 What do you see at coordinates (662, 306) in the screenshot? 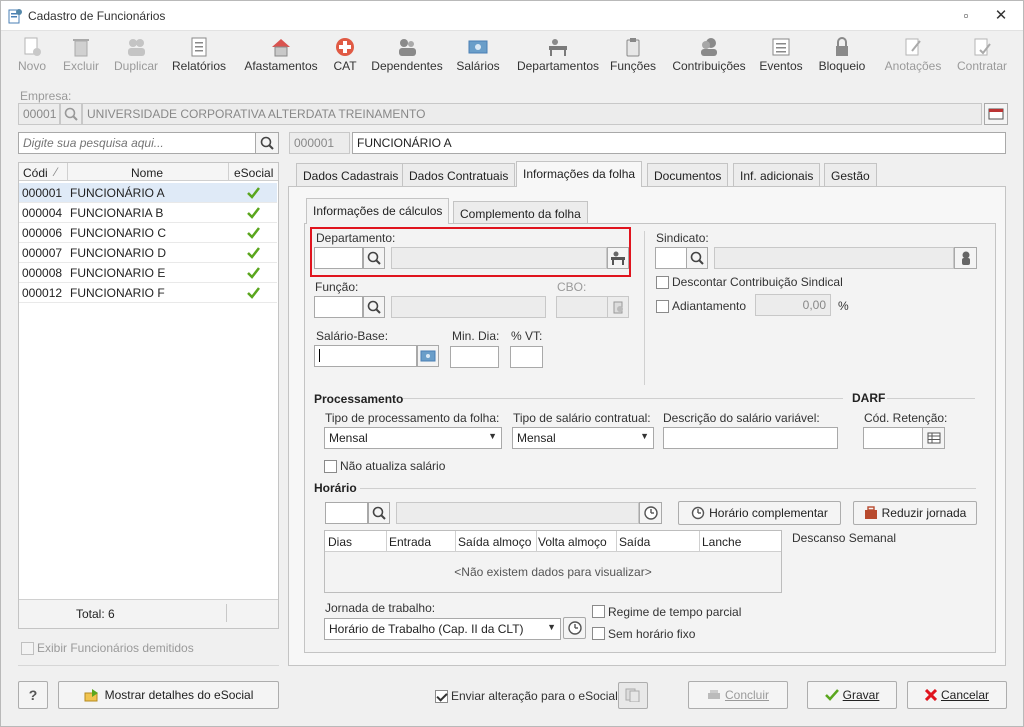
I see `advance-checkbox` at bounding box center [662, 306].